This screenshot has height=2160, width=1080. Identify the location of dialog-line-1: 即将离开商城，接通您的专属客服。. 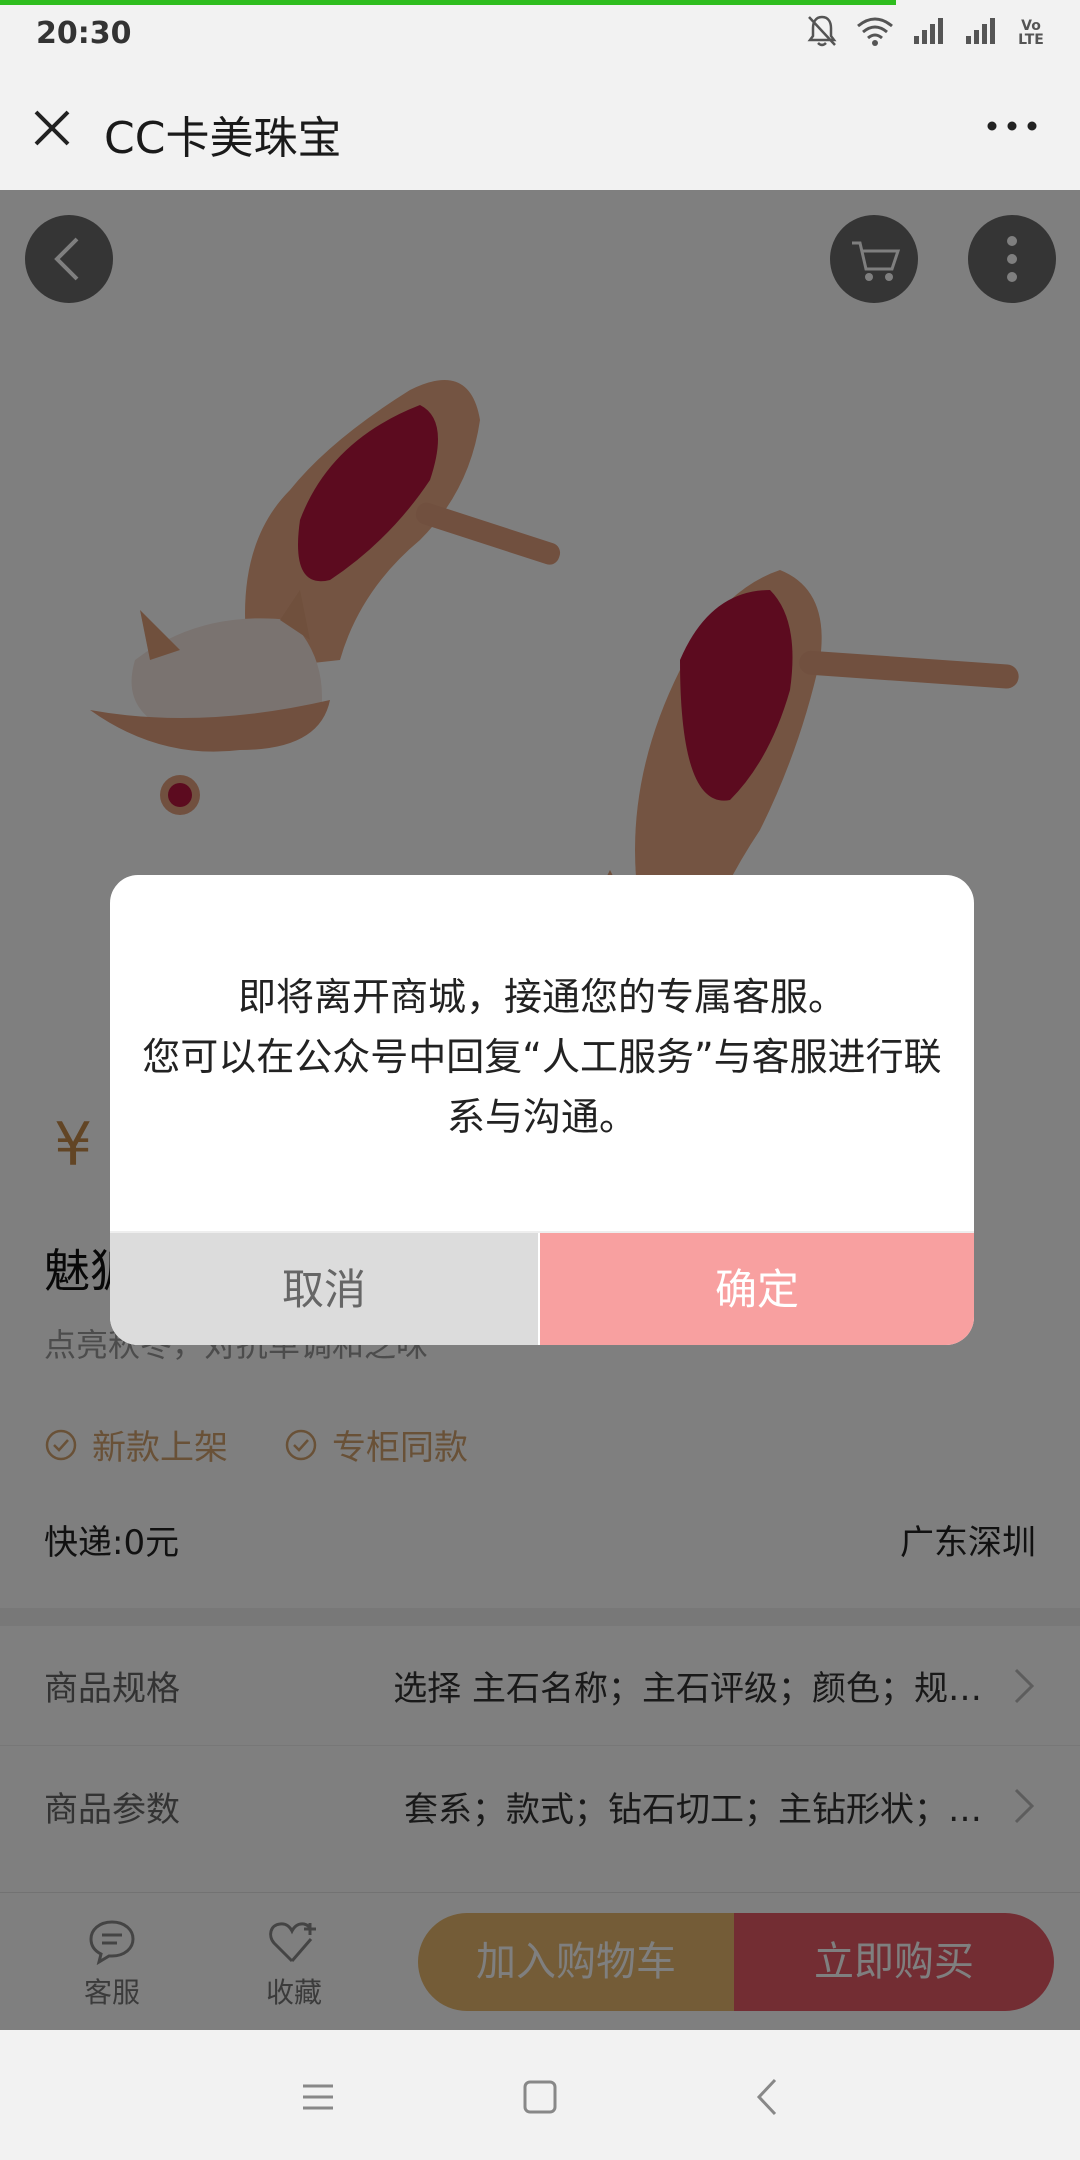
(541, 997).